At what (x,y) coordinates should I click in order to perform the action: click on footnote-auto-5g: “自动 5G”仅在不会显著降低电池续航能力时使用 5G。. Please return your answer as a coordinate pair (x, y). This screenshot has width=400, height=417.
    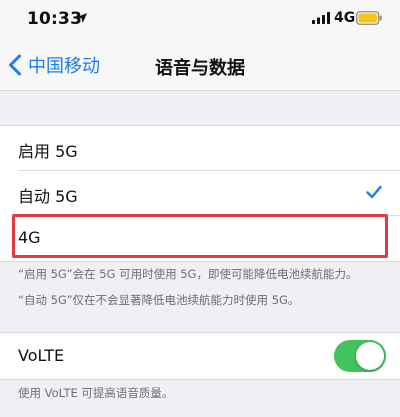
    Looking at the image, I should click on (159, 300).